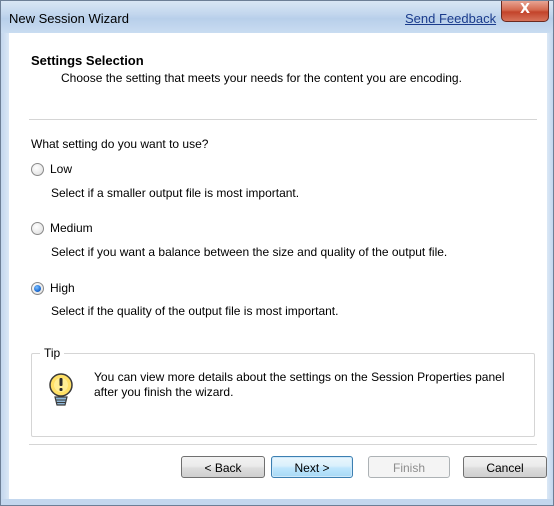  I want to click on next-button: Next >, so click(312, 467).